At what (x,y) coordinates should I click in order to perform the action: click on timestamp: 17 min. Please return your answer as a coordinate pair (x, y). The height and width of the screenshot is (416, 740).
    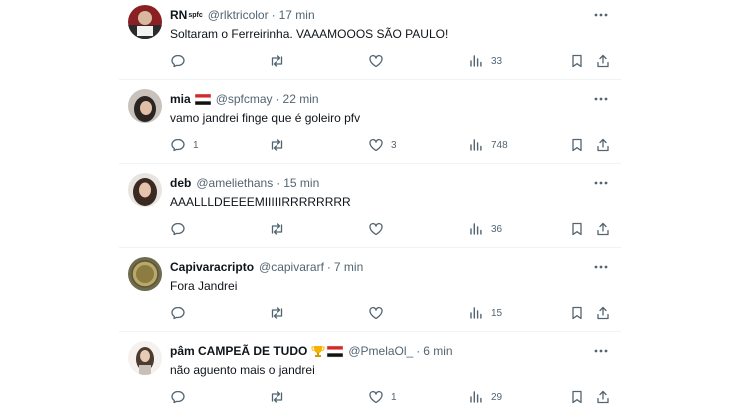
    Looking at the image, I should click on (297, 15).